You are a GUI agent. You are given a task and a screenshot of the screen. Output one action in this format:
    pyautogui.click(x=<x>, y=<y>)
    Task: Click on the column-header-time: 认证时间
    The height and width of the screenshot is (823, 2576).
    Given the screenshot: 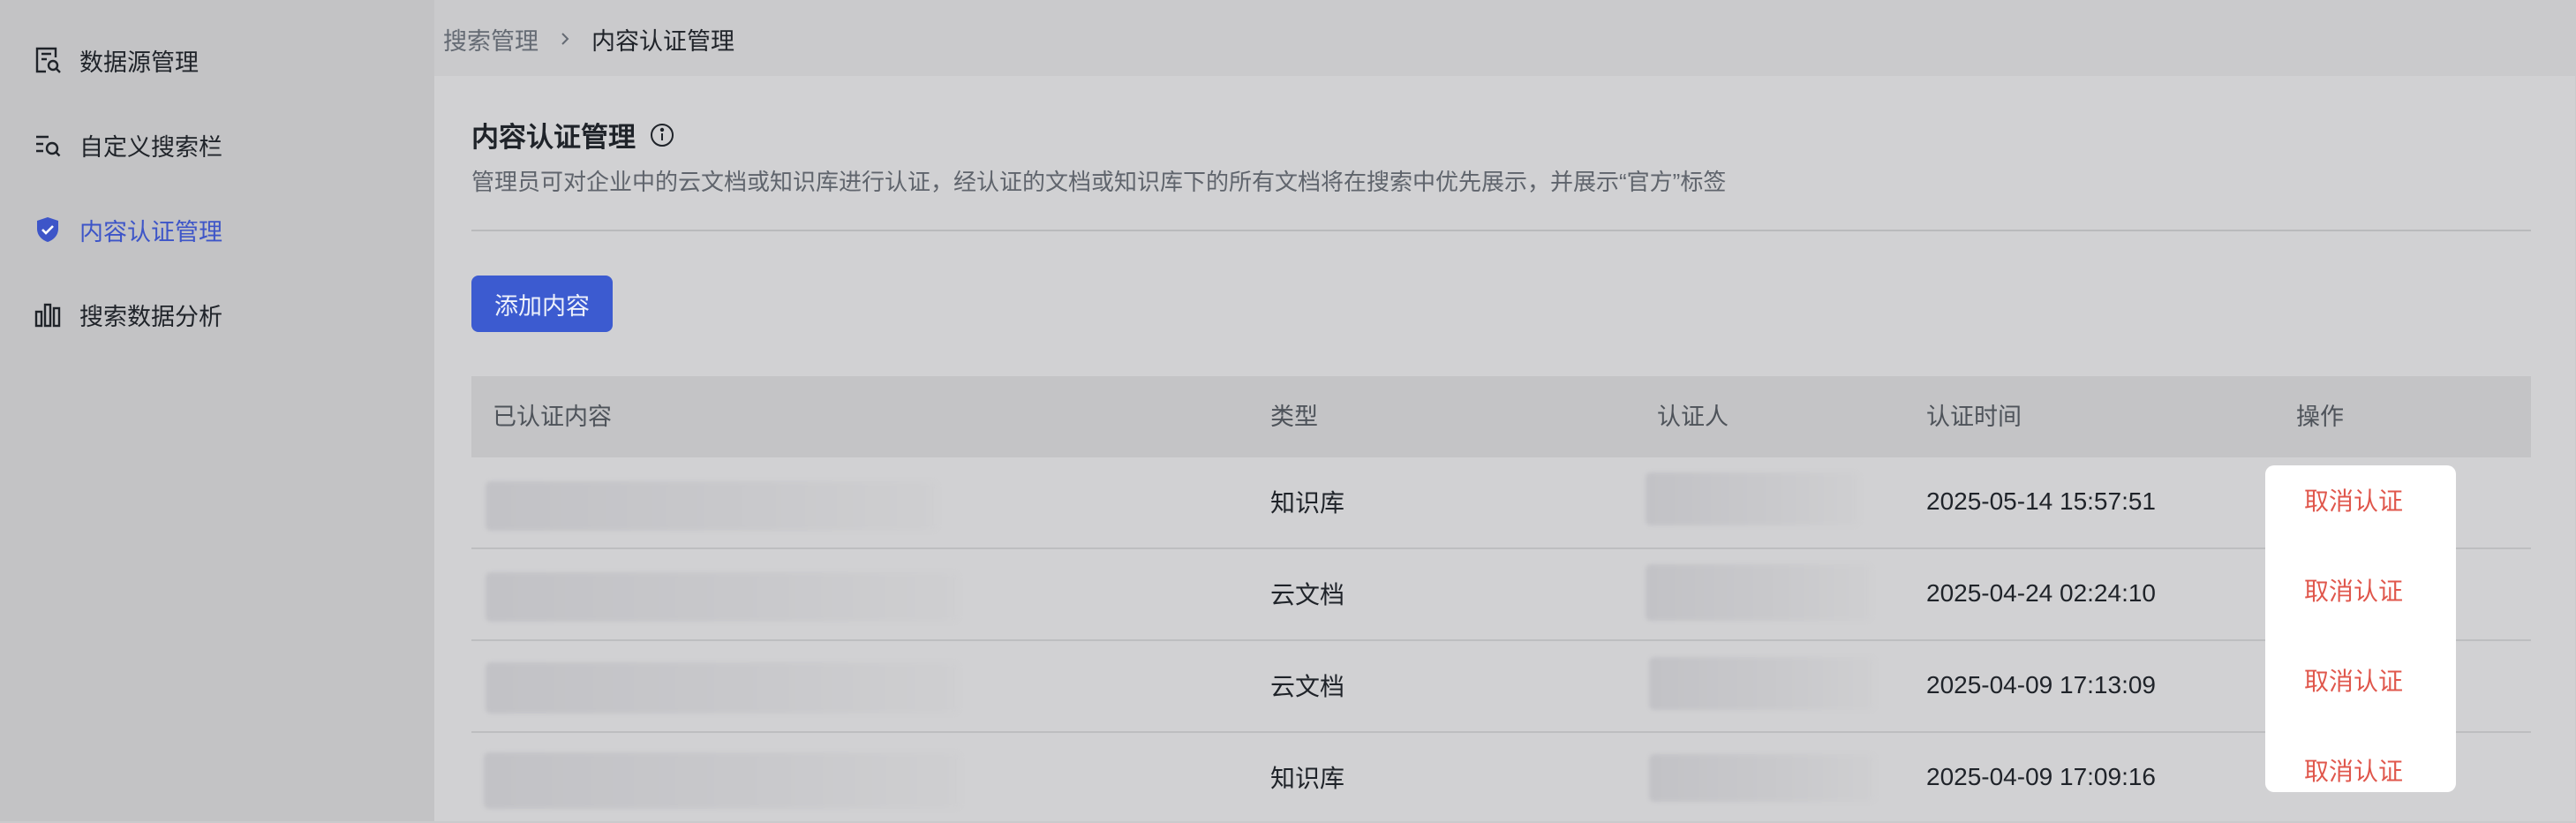 What is the action you would take?
    pyautogui.click(x=1974, y=417)
    